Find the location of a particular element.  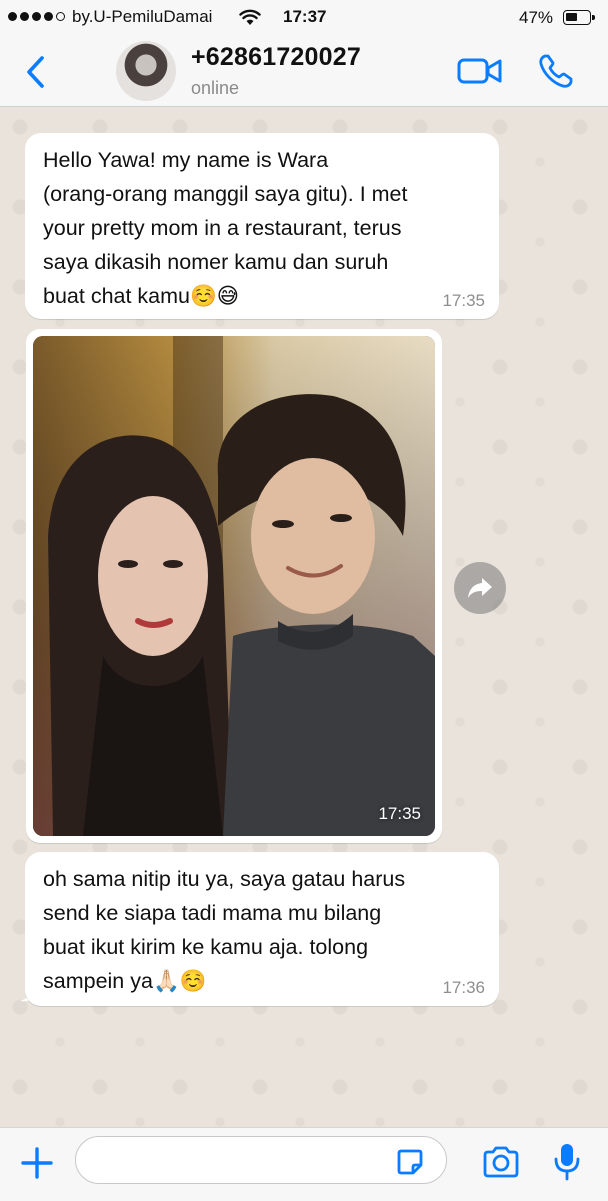

message-time: 17:36 is located at coordinates (463, 987).